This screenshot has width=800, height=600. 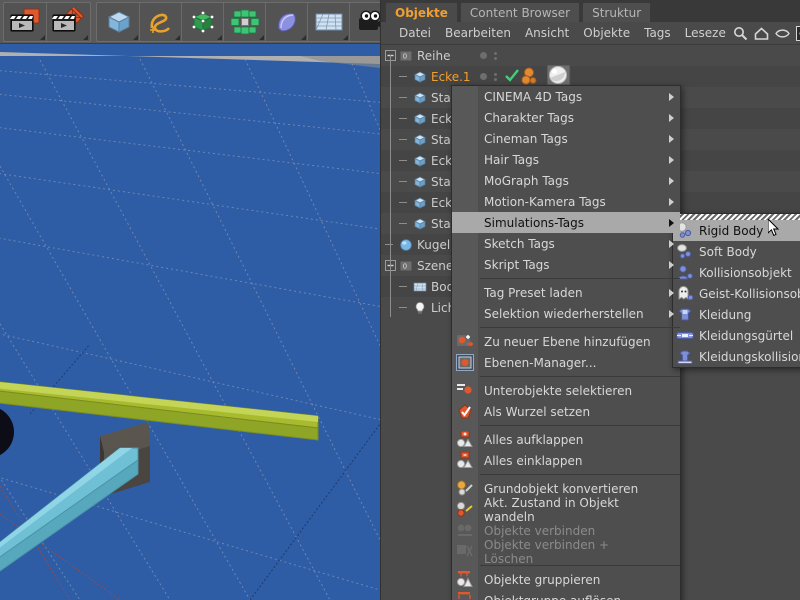 I want to click on context-menu-item-label: Charakter Tags, so click(x=529, y=117).